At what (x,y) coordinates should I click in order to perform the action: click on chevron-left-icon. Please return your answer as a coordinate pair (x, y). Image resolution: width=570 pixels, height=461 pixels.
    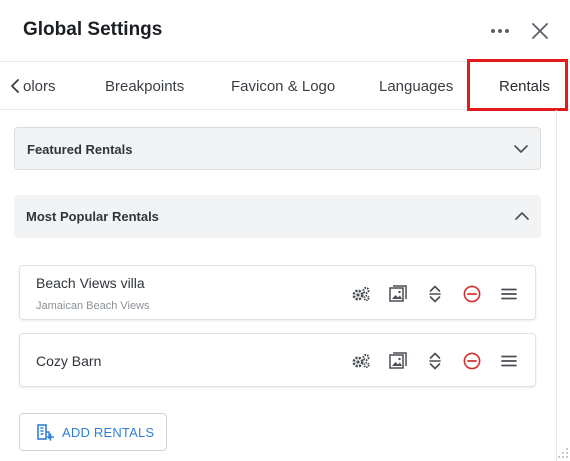
    Looking at the image, I should click on (15, 86).